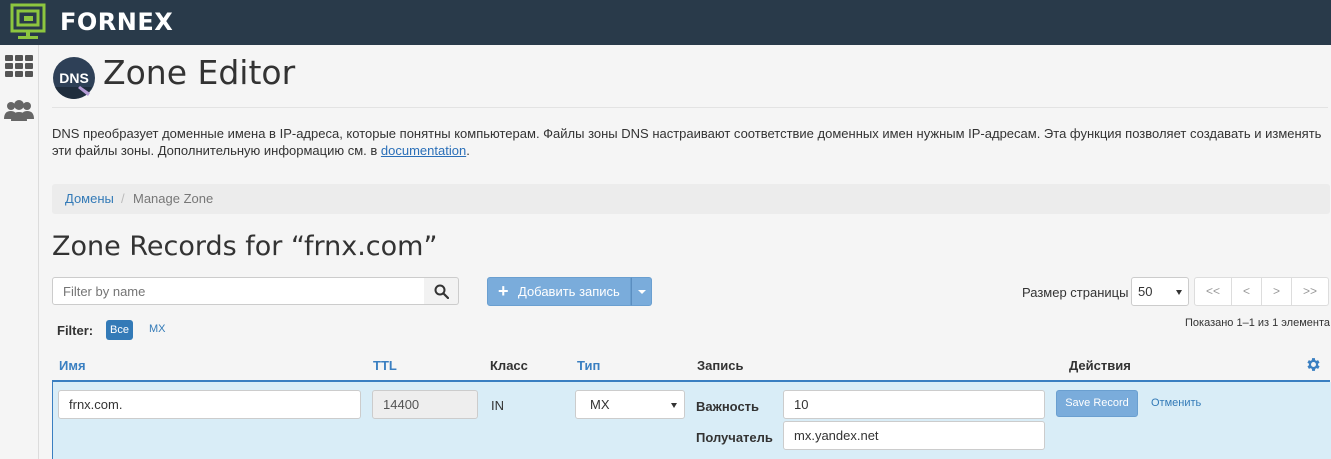  Describe the element at coordinates (914, 435) in the screenshot. I see `target-input: mx.yandex.net` at that location.